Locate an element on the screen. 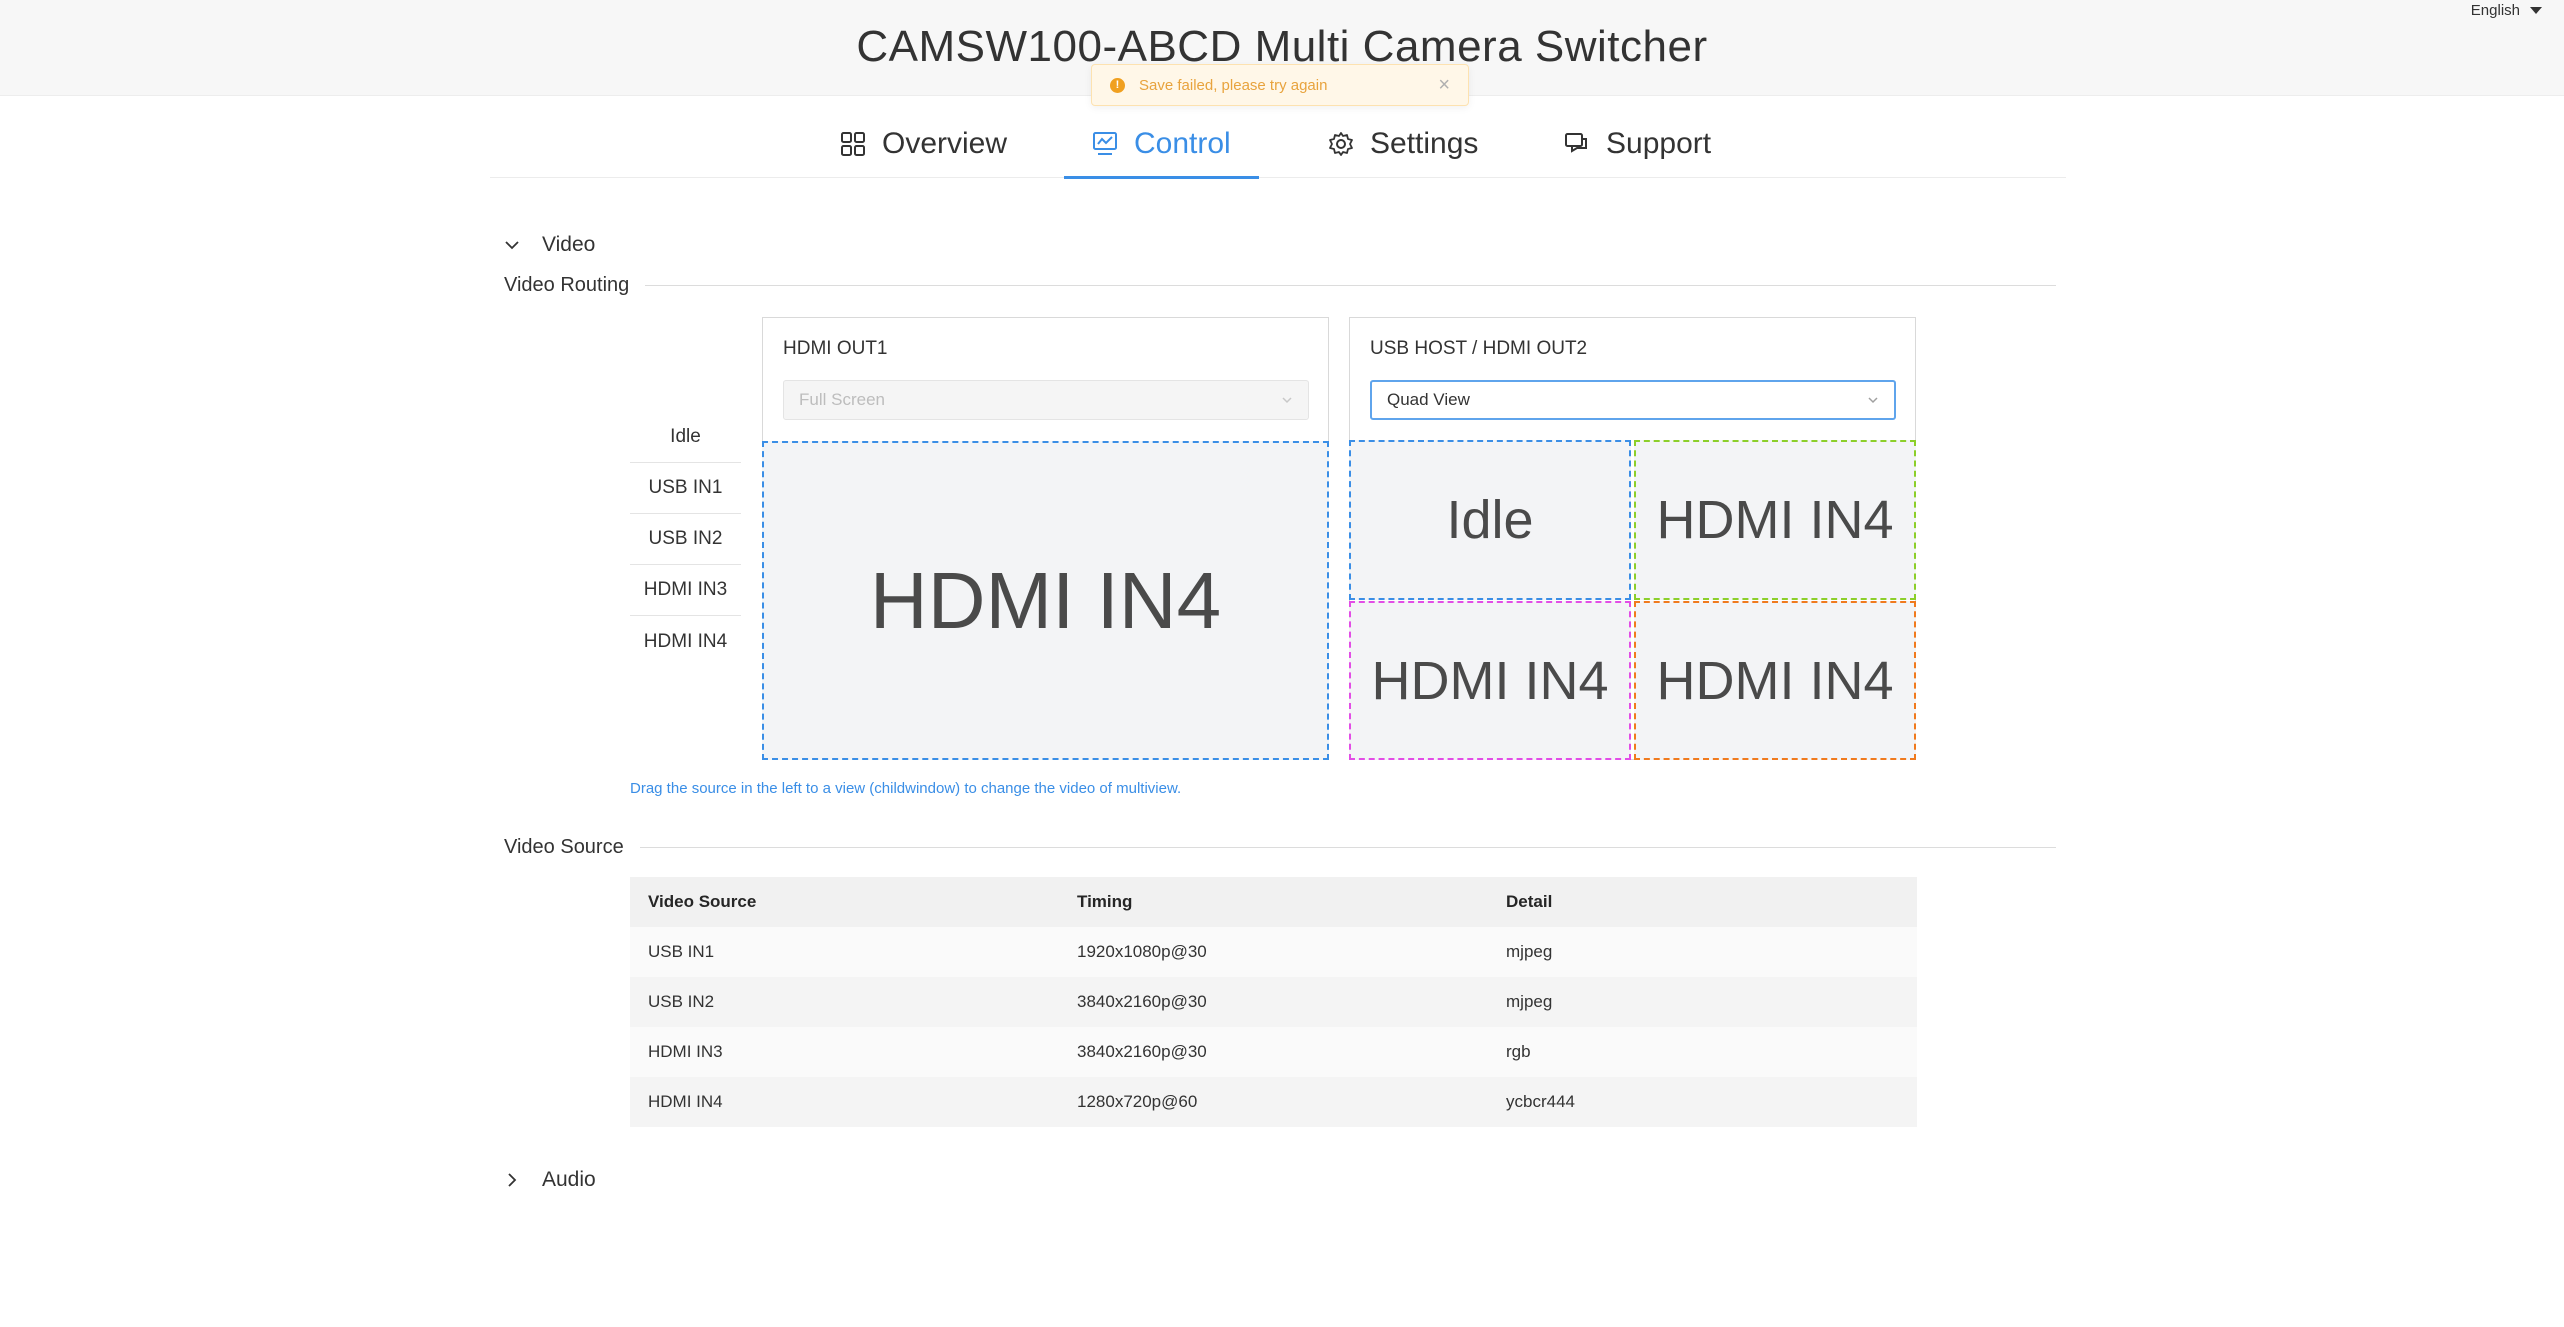  source-item-usb-in2: USB IN2 is located at coordinates (685, 539).